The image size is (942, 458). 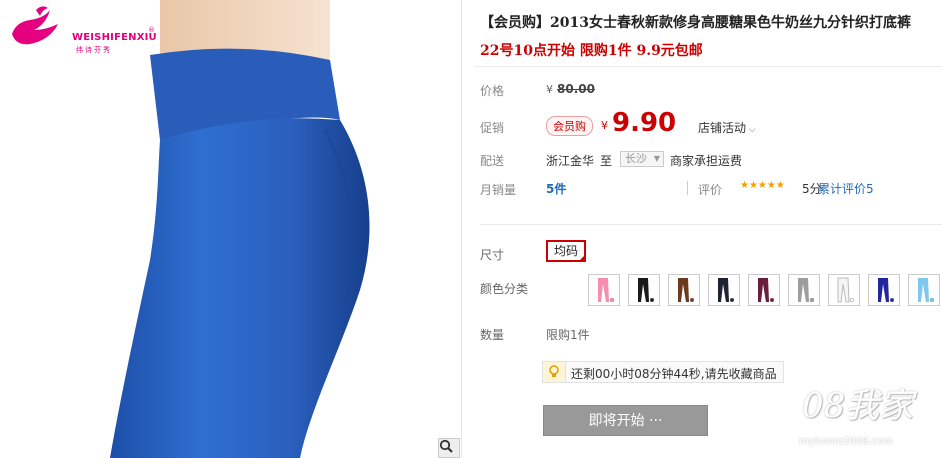 I want to click on section-divider, so click(x=711, y=224).